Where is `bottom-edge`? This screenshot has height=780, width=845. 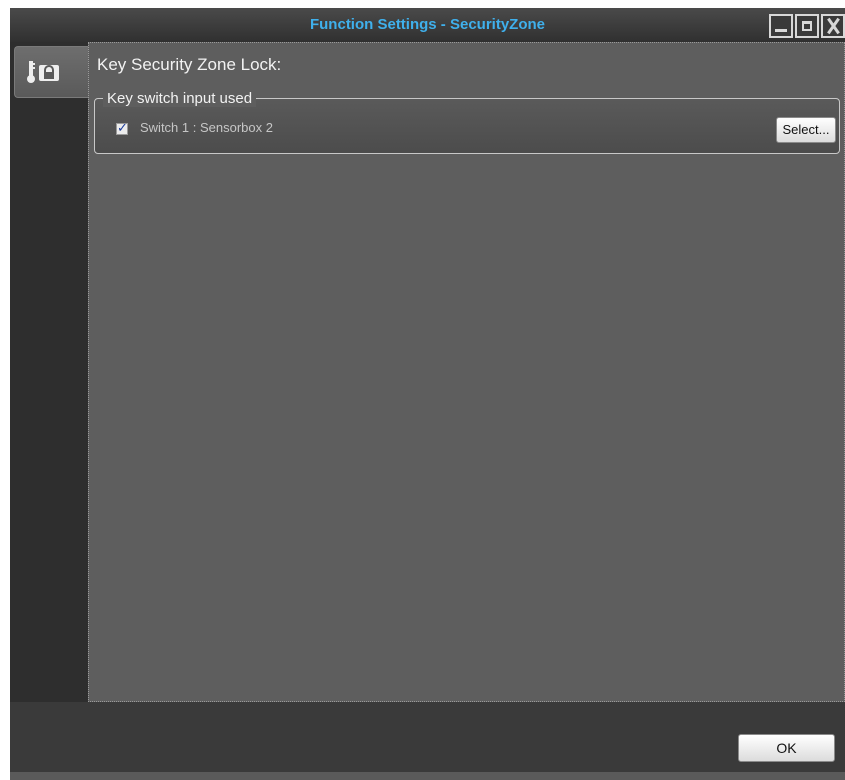
bottom-edge is located at coordinates (427, 776).